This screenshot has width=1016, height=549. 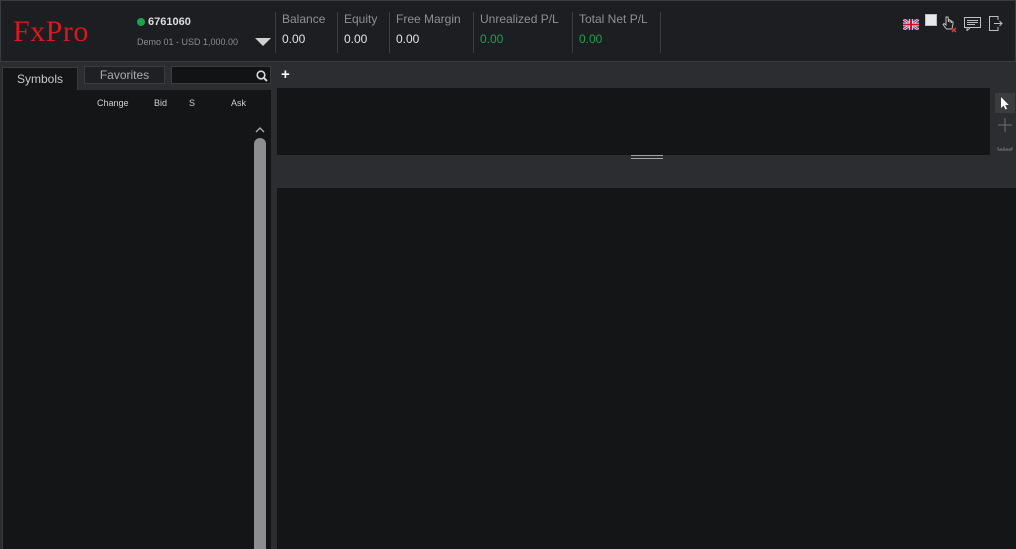 I want to click on scroll-up-icon, so click(x=260, y=127).